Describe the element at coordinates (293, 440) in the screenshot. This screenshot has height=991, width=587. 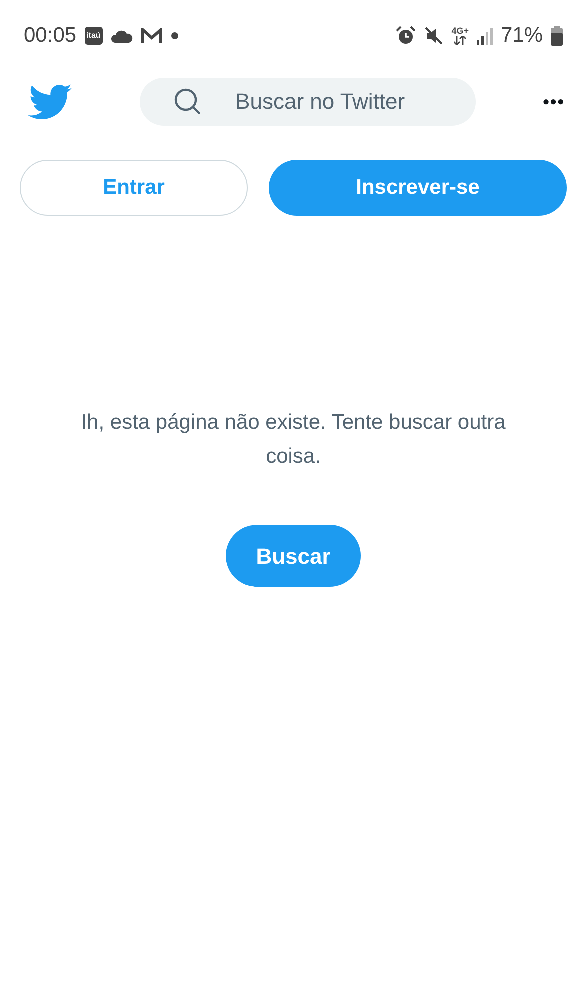
I see `error-message: Ih, esta página não existe. Tente buscar outra coisa.` at that location.